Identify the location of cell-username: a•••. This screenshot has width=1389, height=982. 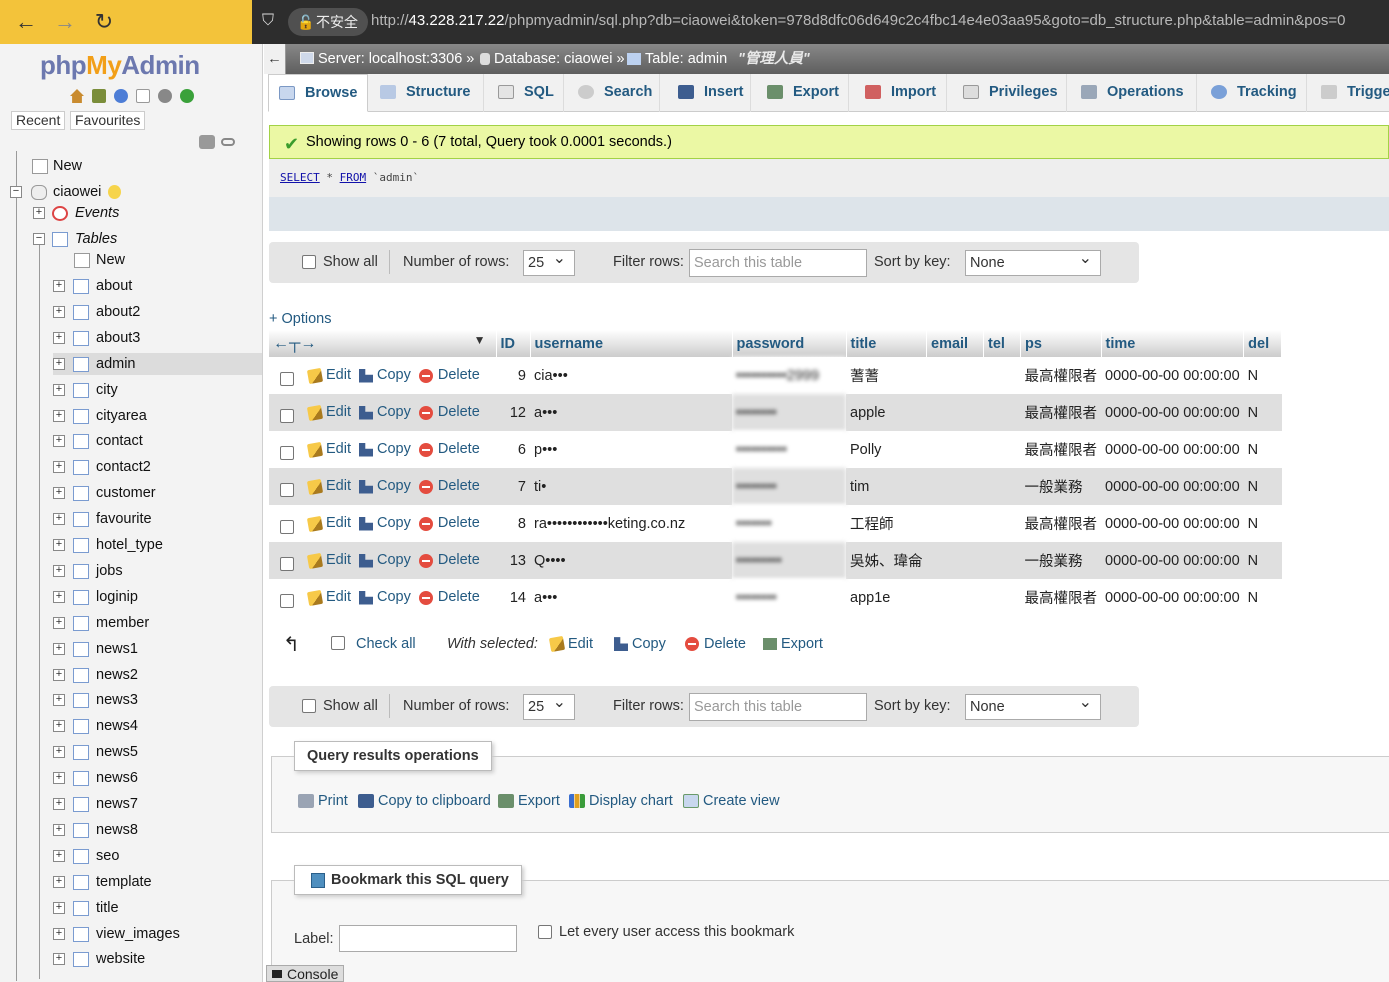
(631, 412).